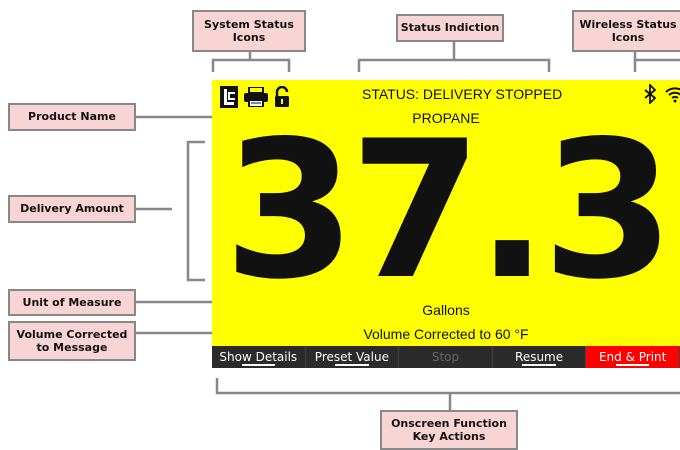 Image resolution: width=680 pixels, height=450 pixels. What do you see at coordinates (72, 341) in the screenshot?
I see `callout-volume-corrected: Volume Corrected to Message` at bounding box center [72, 341].